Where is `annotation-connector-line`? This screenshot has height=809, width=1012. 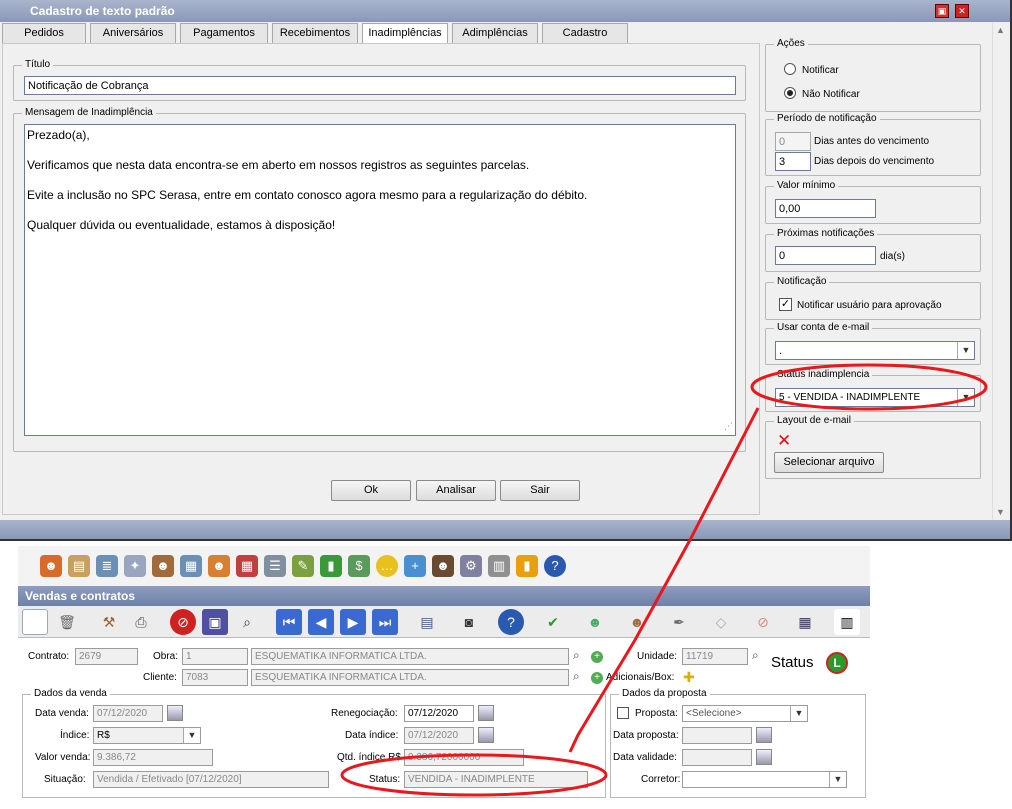 annotation-connector-line is located at coordinates (664, 580).